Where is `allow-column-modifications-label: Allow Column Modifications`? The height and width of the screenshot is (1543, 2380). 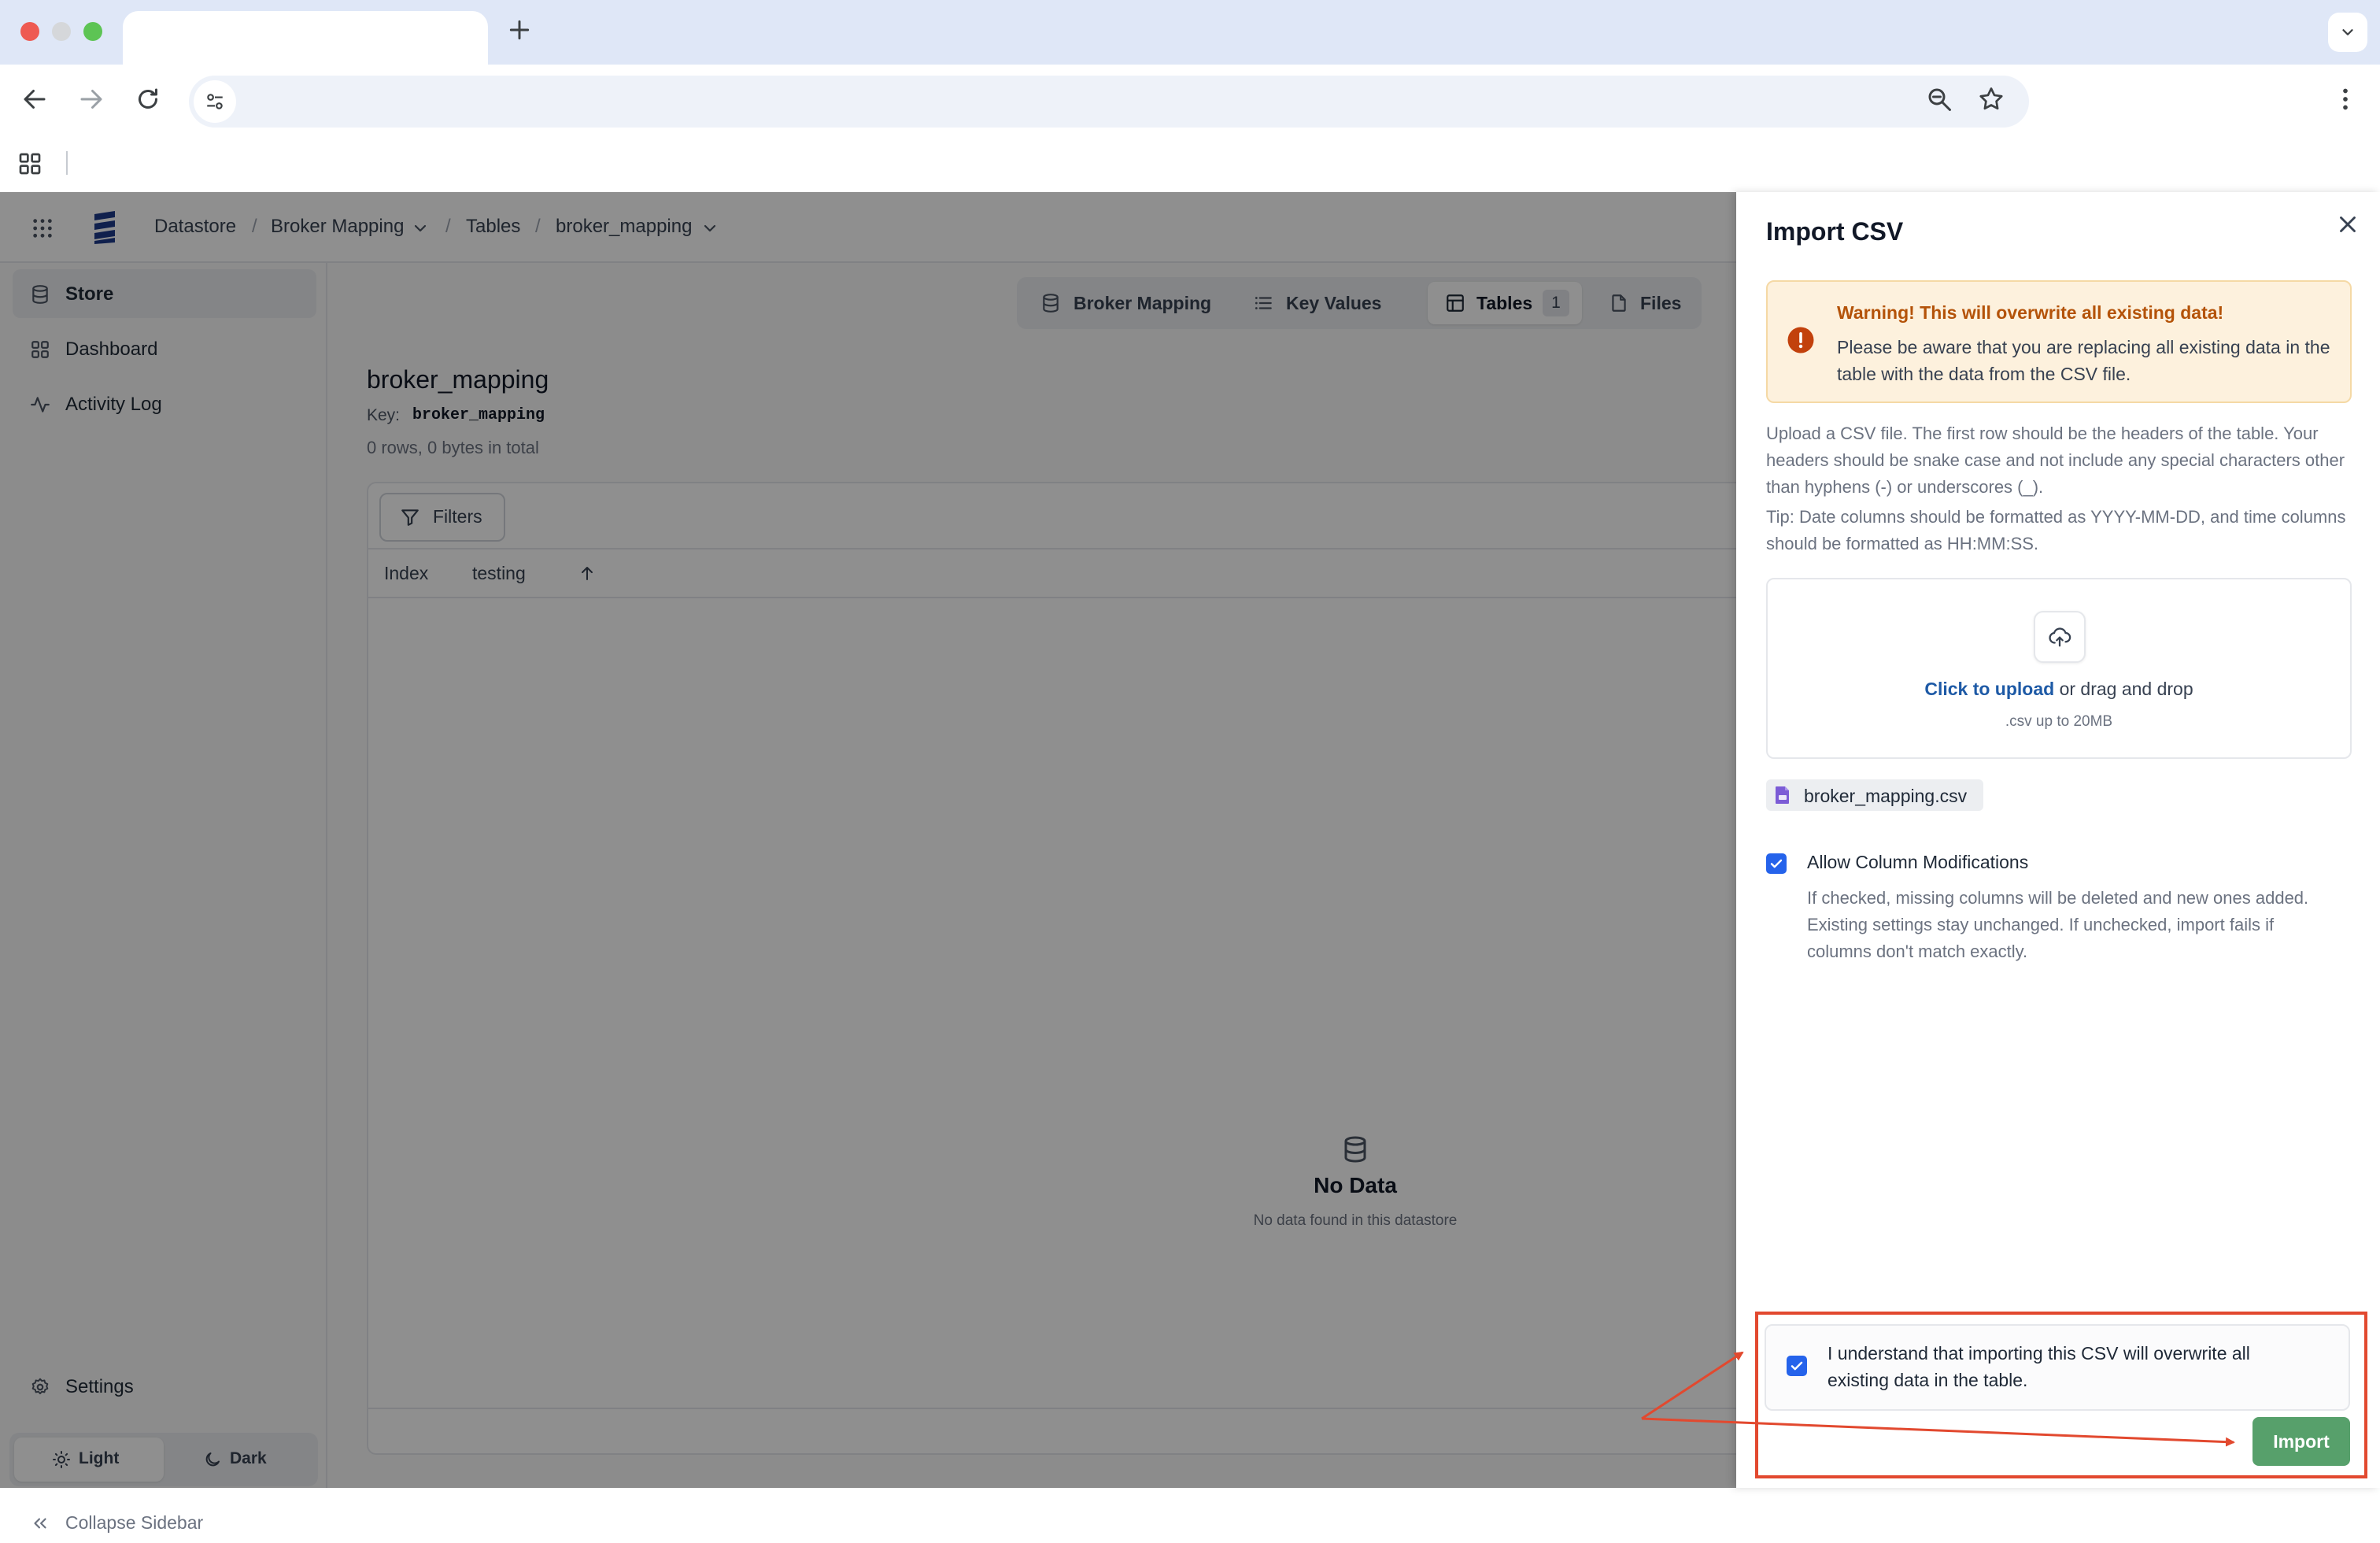 allow-column-modifications-label: Allow Column Modifications is located at coordinates (1917, 862).